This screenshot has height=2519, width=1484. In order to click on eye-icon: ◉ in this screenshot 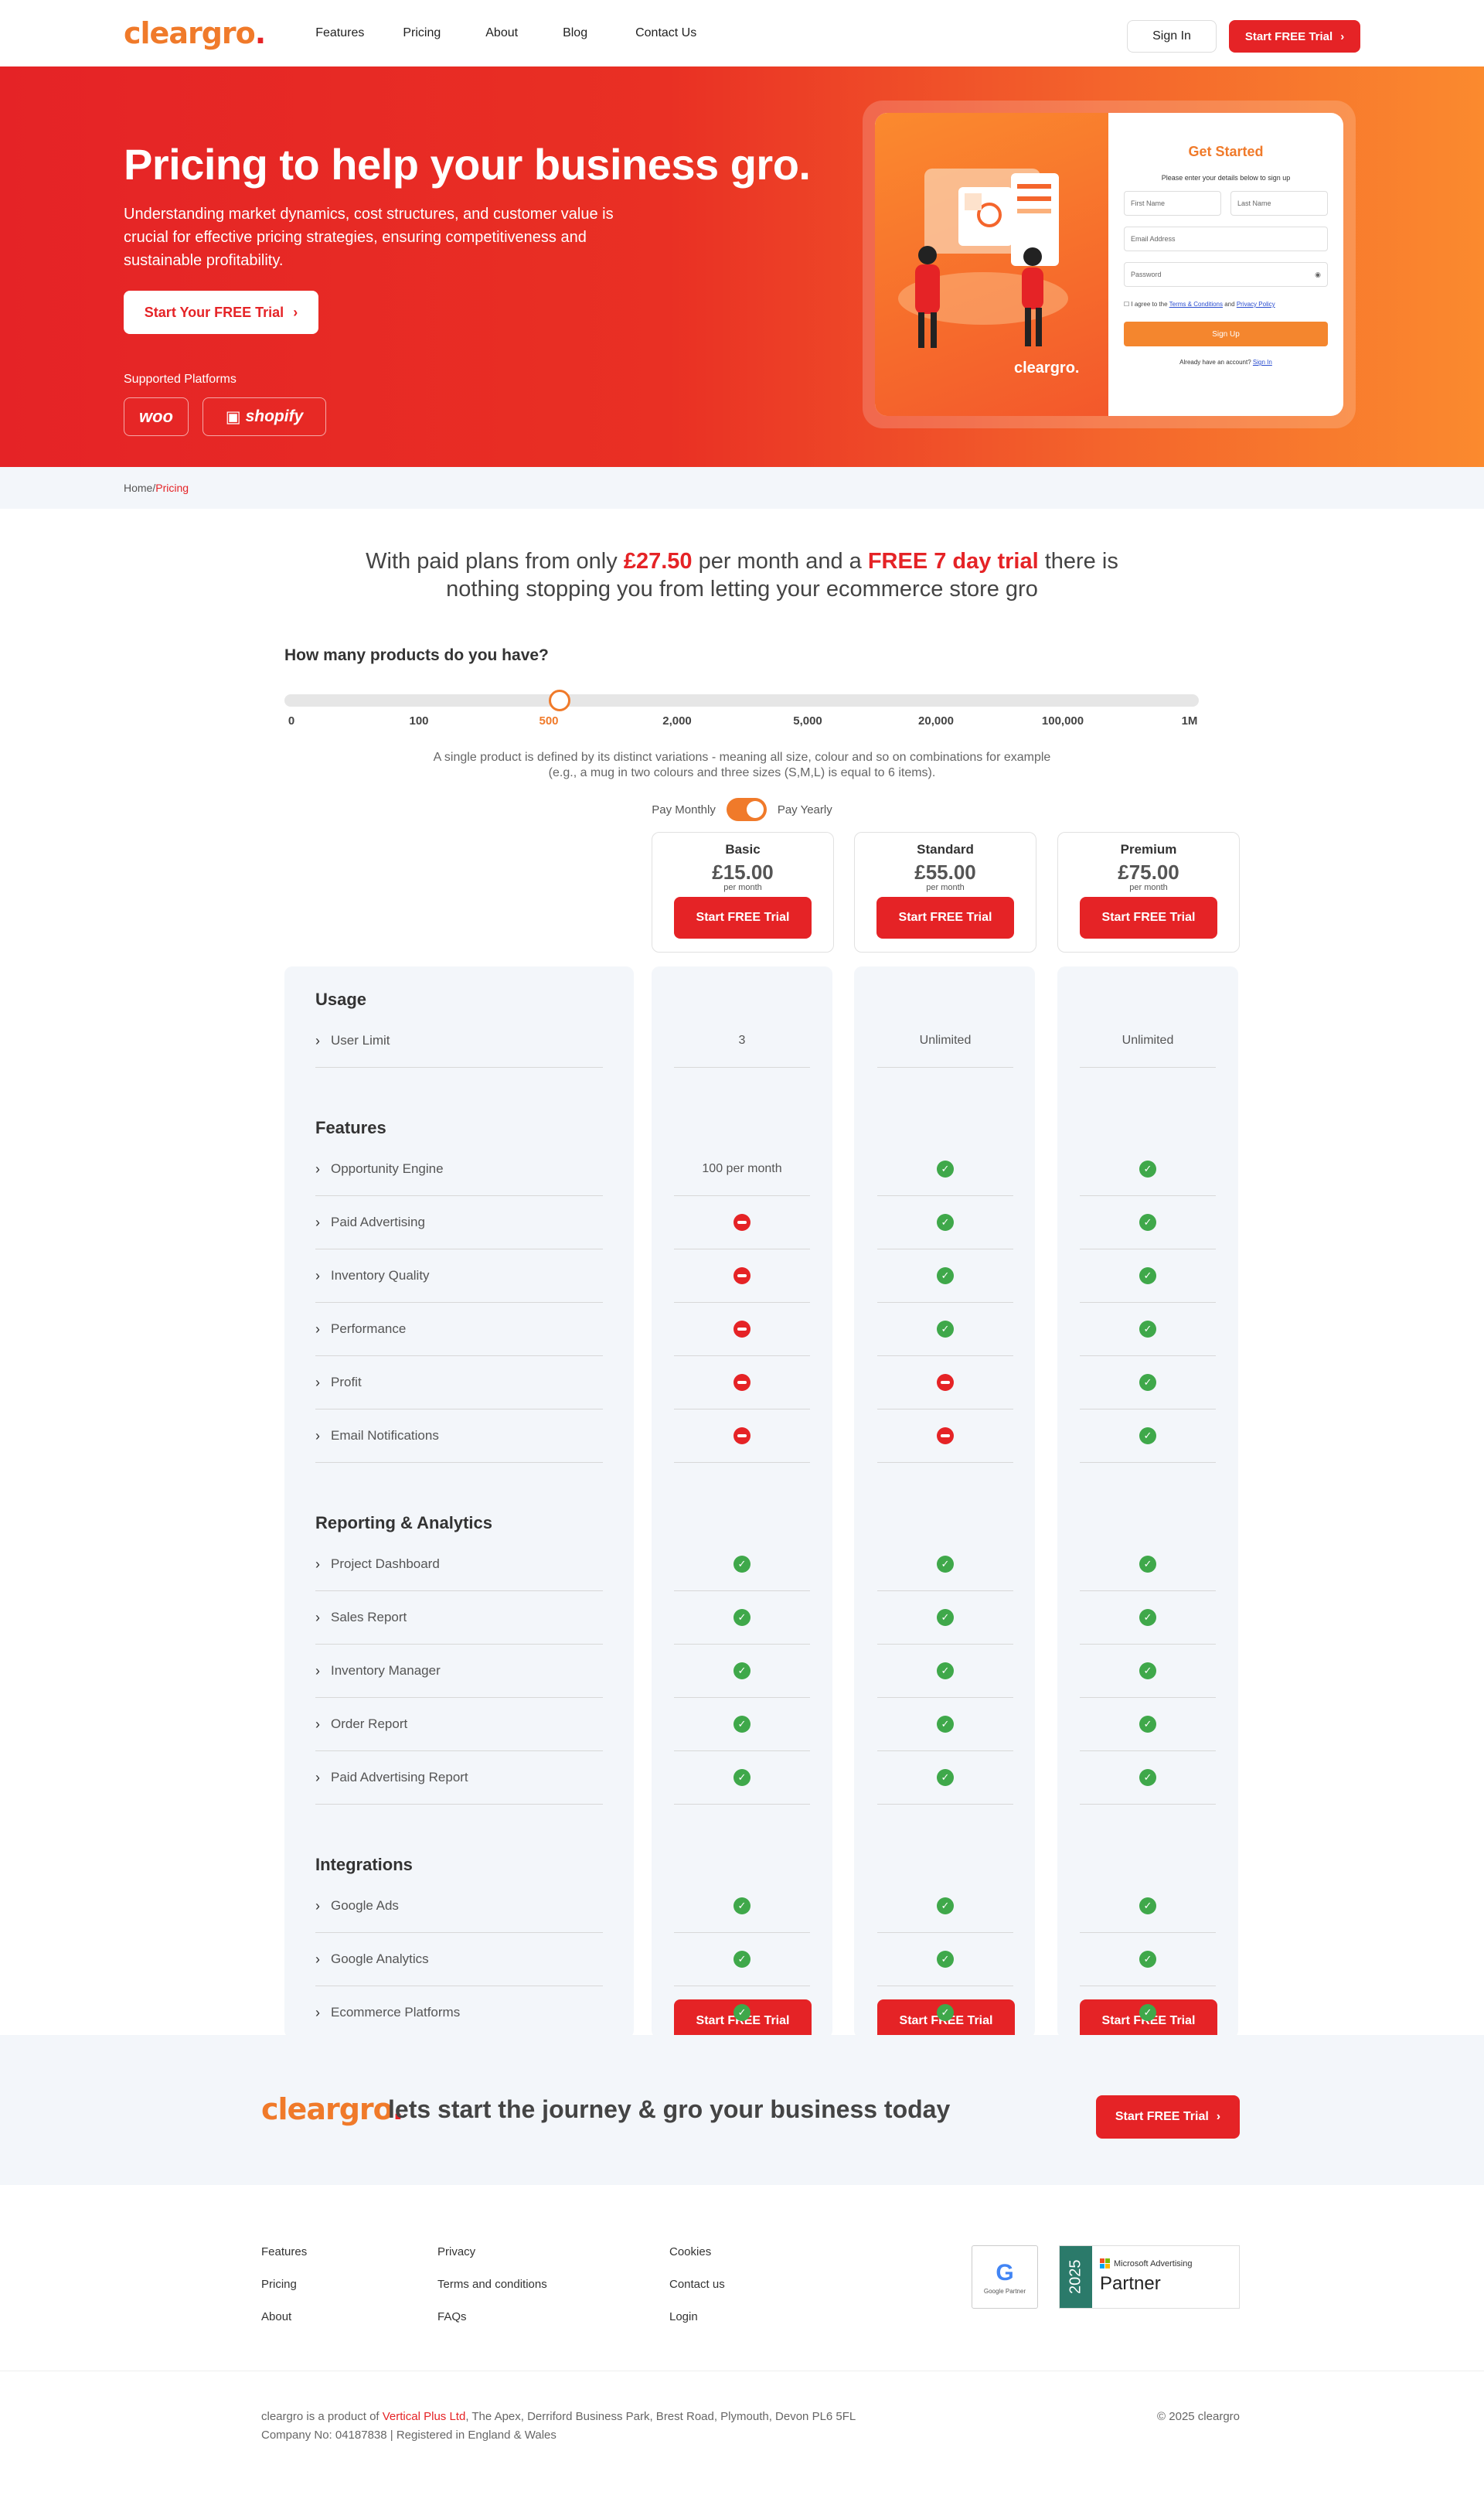, I will do `click(1318, 274)`.